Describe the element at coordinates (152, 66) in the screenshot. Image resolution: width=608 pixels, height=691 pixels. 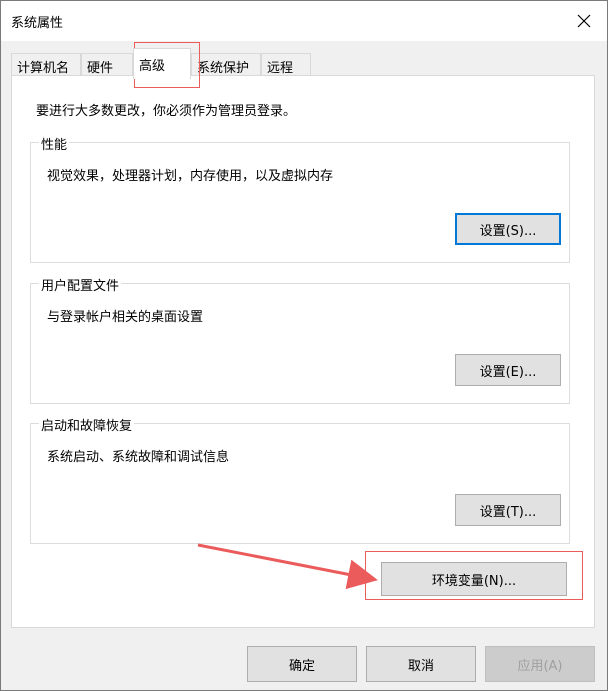
I see `tab-label: 高级` at that location.